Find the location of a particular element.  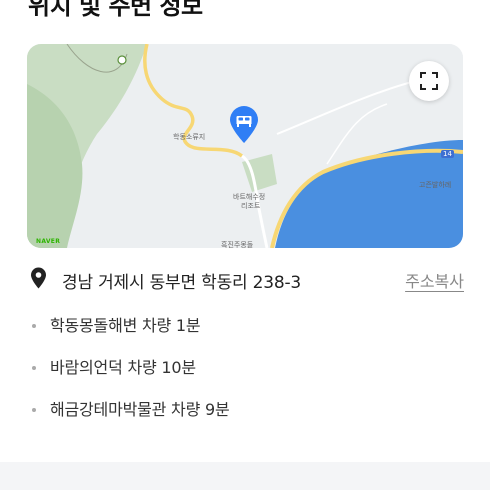

list-item: 바람의언덕 차량 10분 is located at coordinates (245, 375).